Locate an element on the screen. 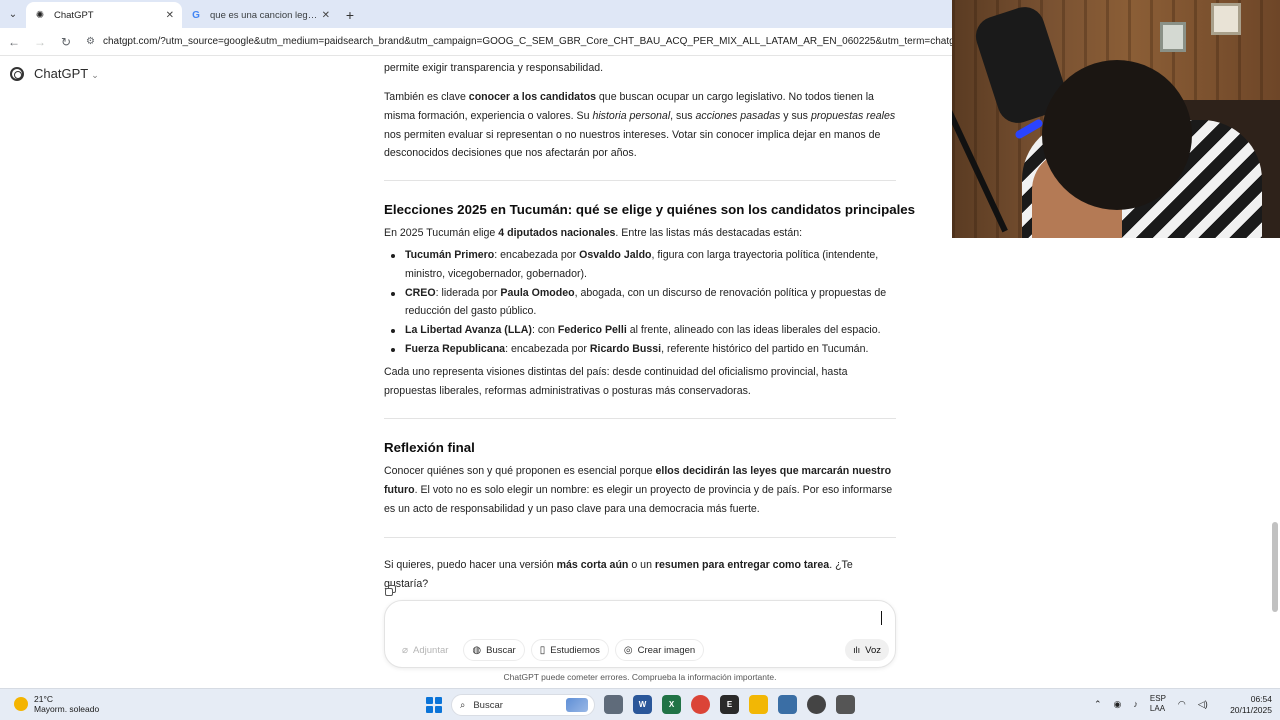  model-title: ChatGPT is located at coordinates (61, 73).